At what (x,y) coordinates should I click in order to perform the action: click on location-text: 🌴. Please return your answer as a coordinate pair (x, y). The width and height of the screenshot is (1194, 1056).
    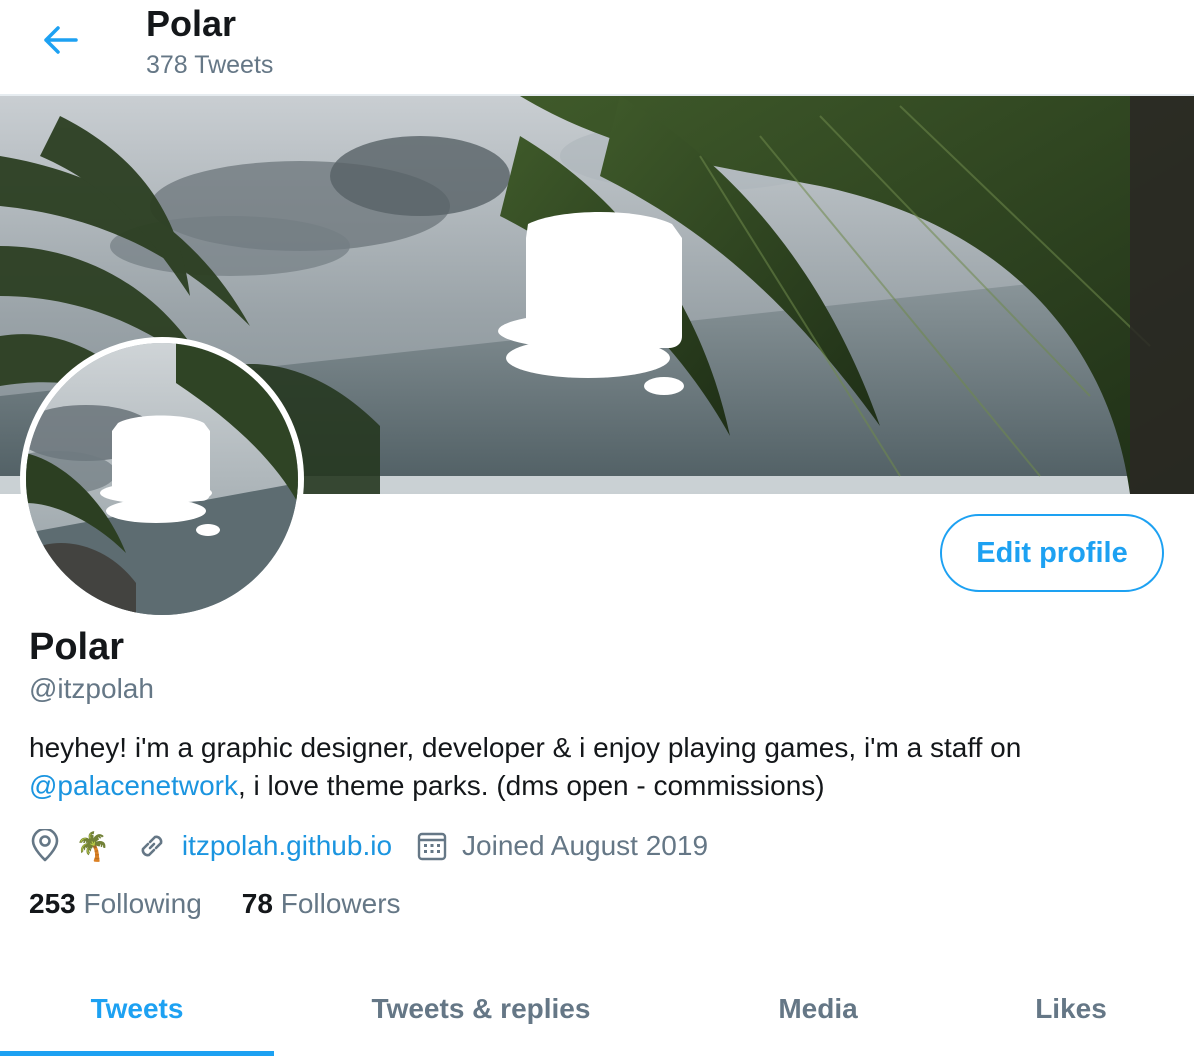
    Looking at the image, I should click on (92, 846).